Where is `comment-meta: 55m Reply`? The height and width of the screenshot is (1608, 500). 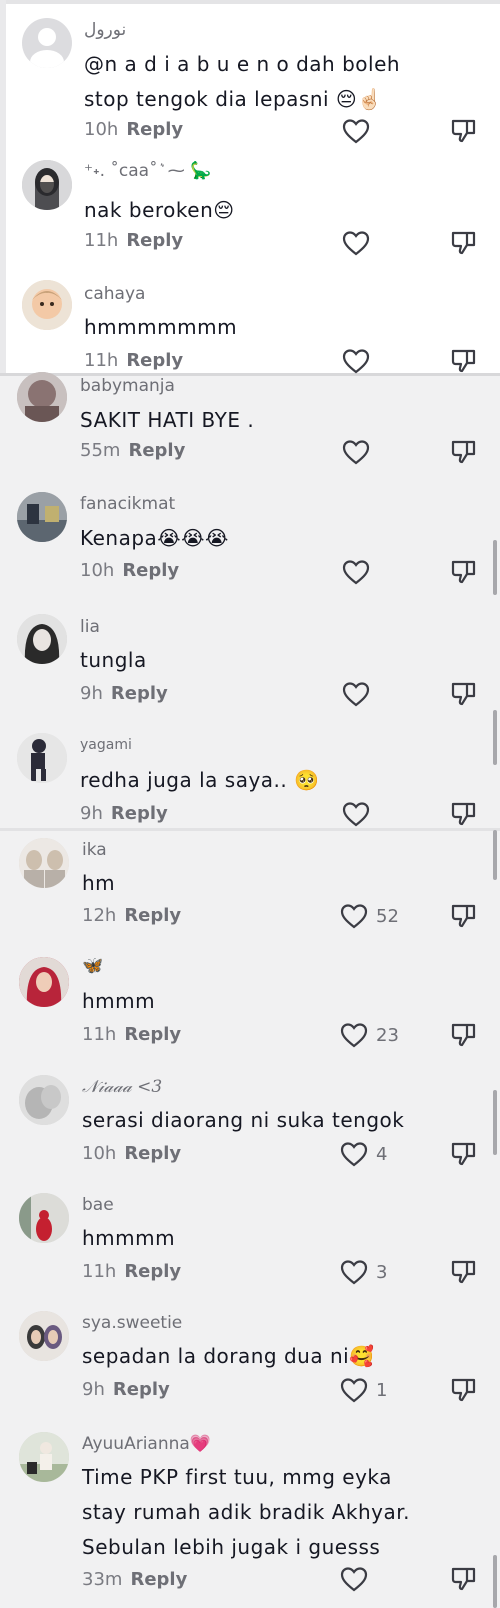
comment-meta: 55m Reply is located at coordinates (132, 450).